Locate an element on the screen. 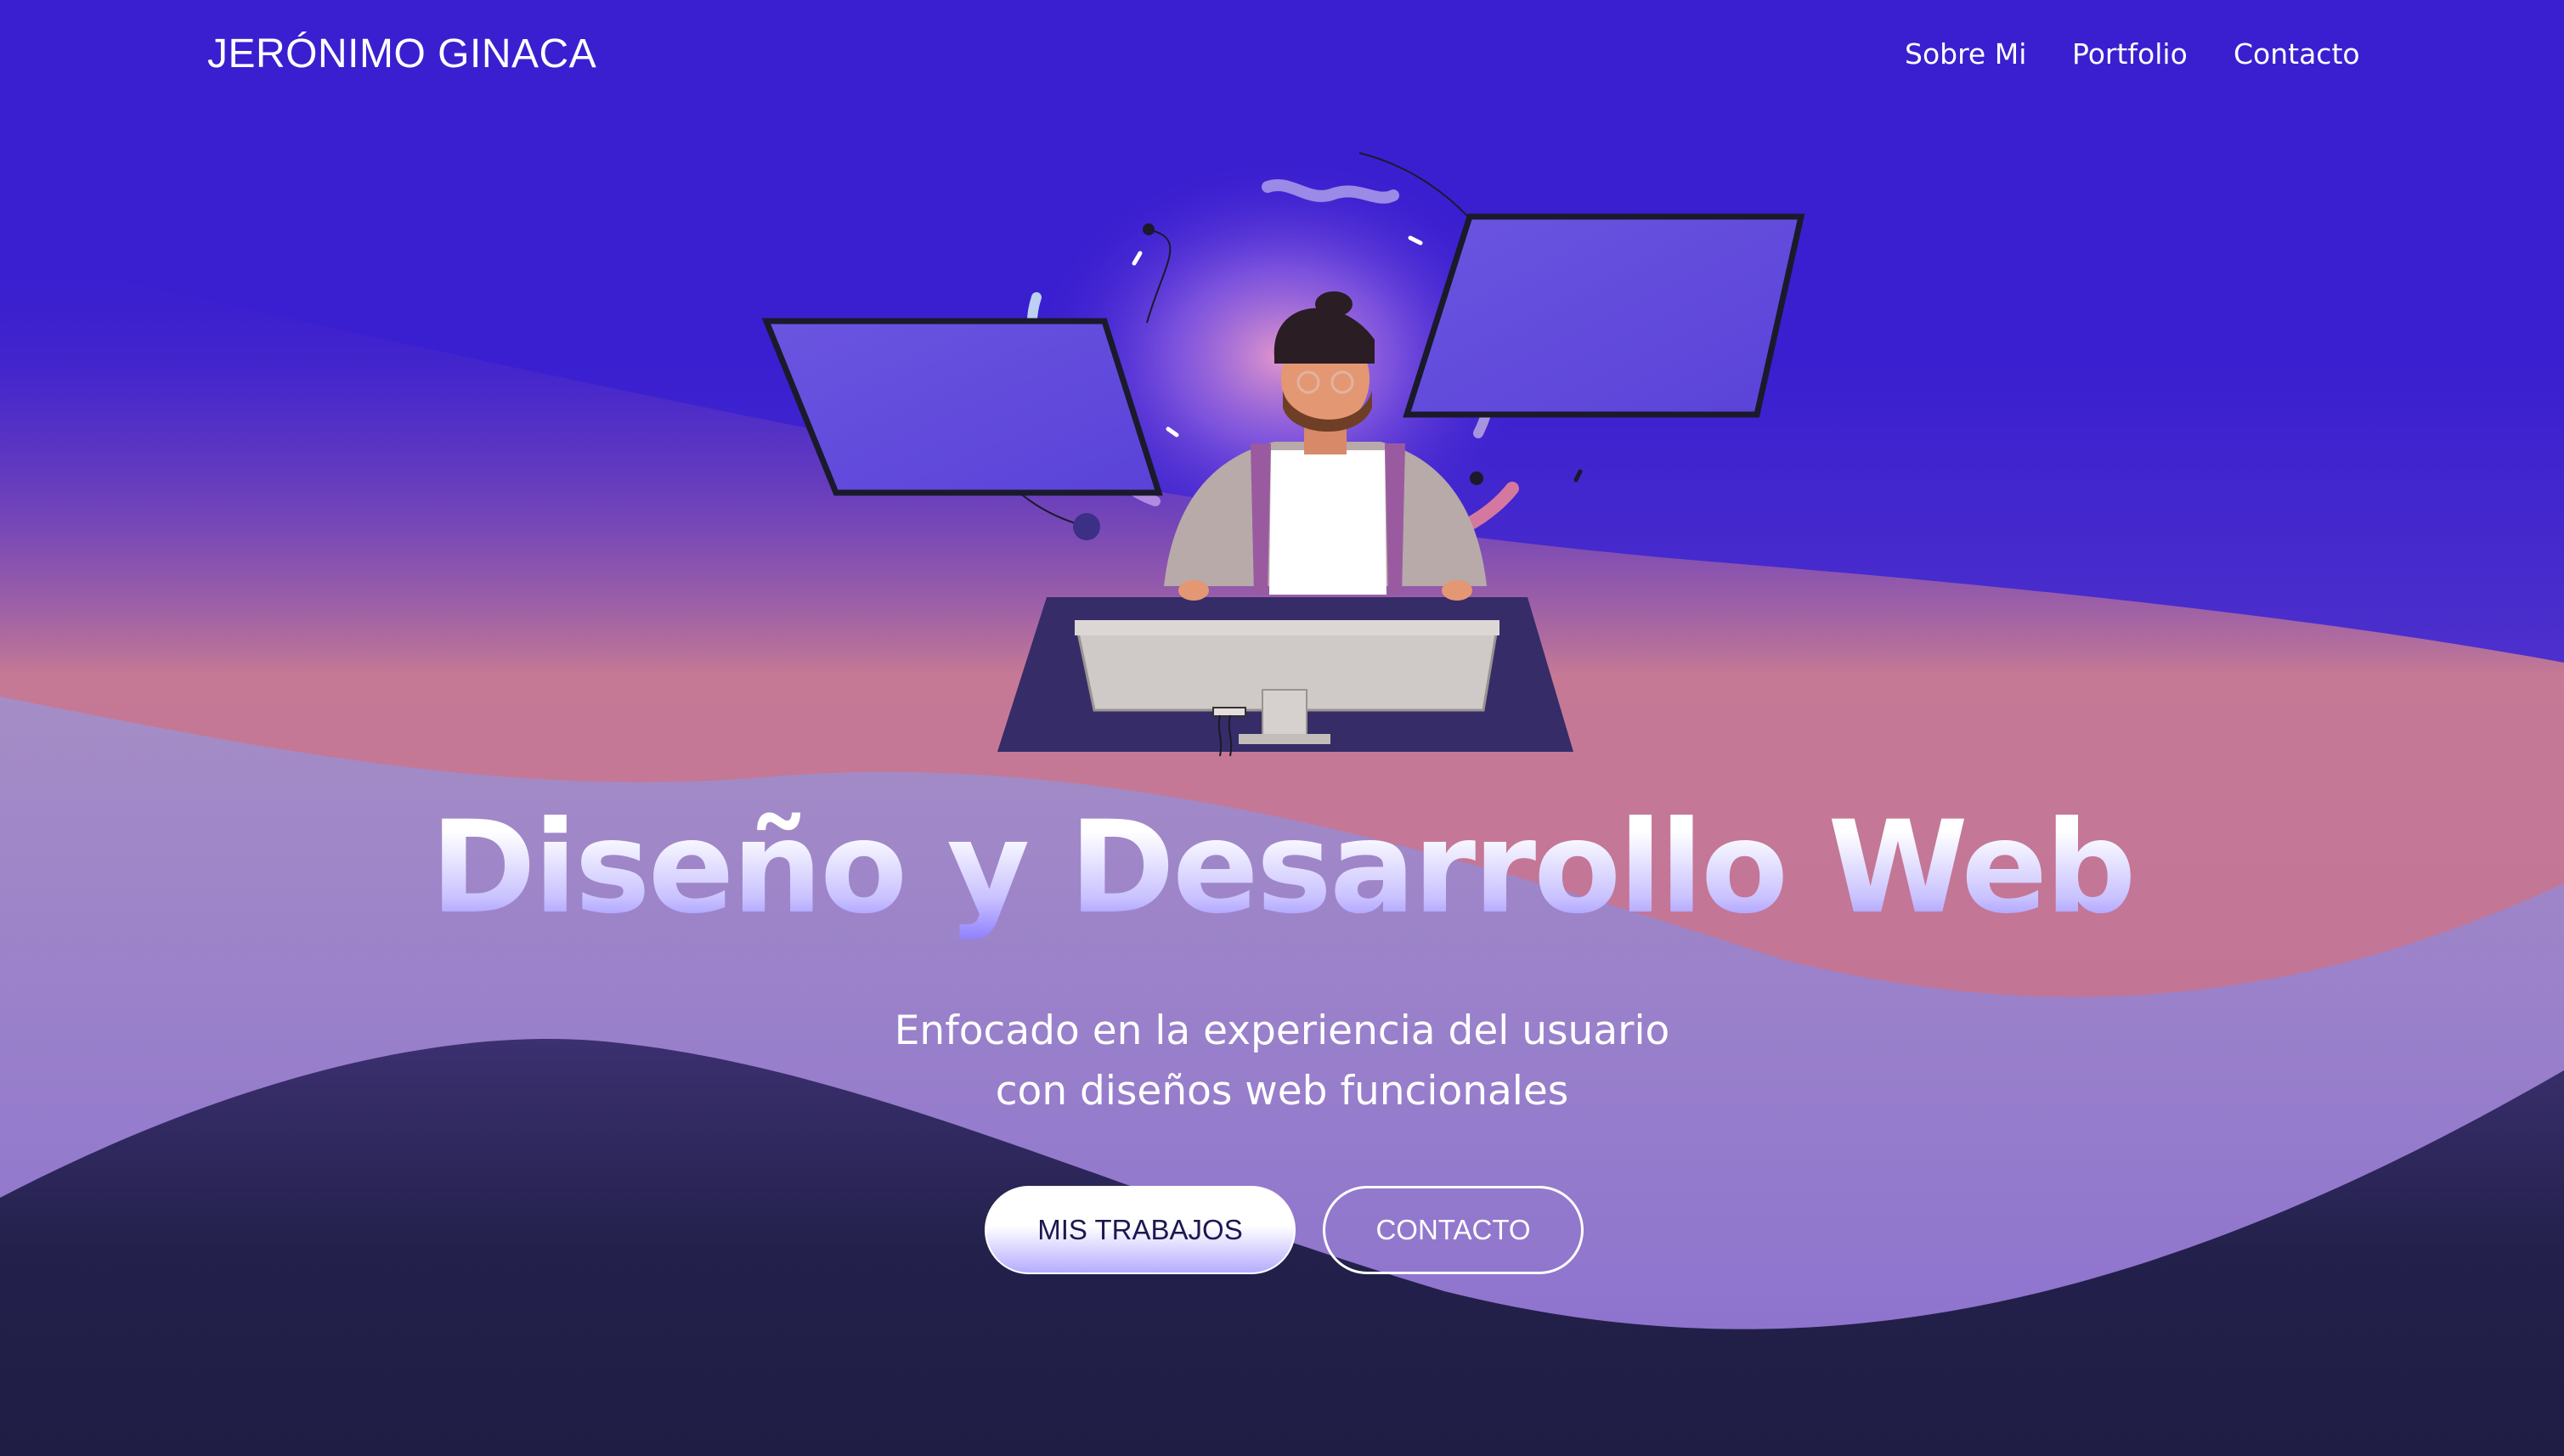 This screenshot has height=1456, width=2564. nav-link-contacto: Contacto is located at coordinates (2297, 54).